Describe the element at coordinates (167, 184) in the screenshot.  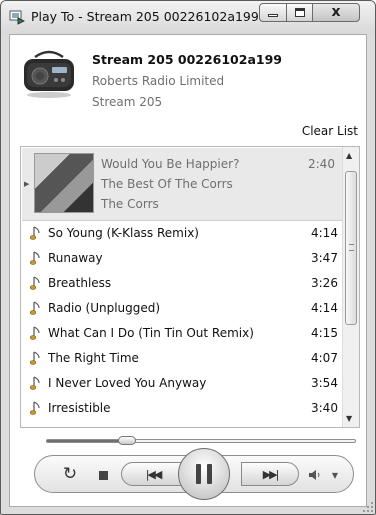
I see `now-playing-album: The Best Of The Corrs` at that location.